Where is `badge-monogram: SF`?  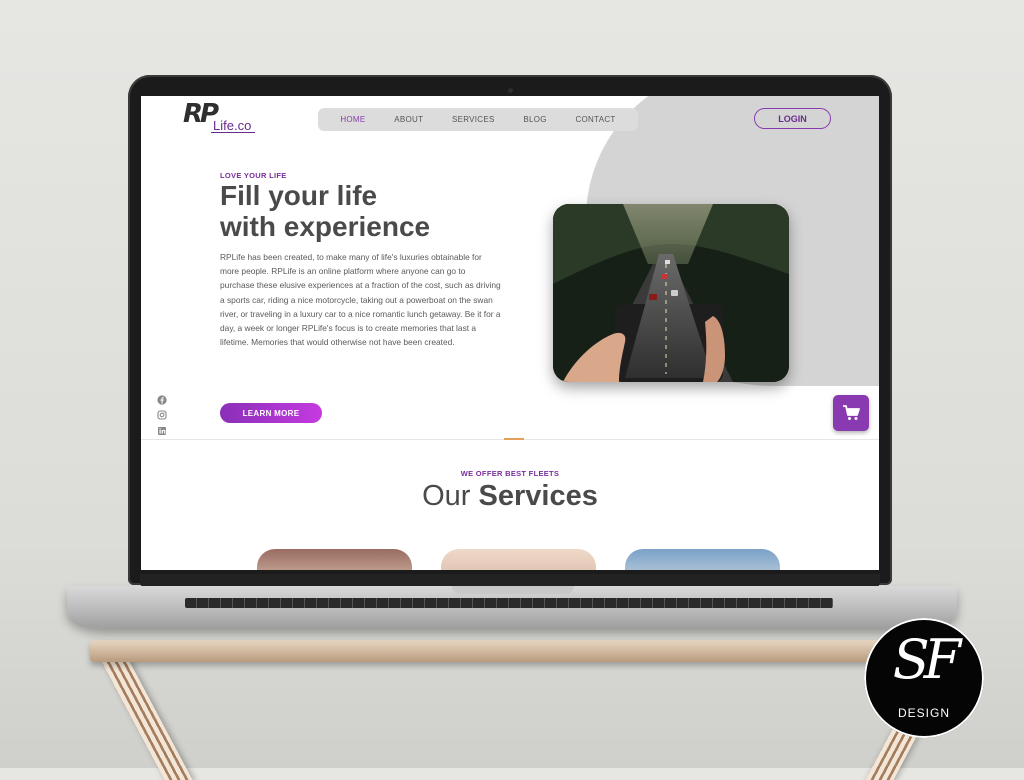 badge-monogram: SF is located at coordinates (926, 659).